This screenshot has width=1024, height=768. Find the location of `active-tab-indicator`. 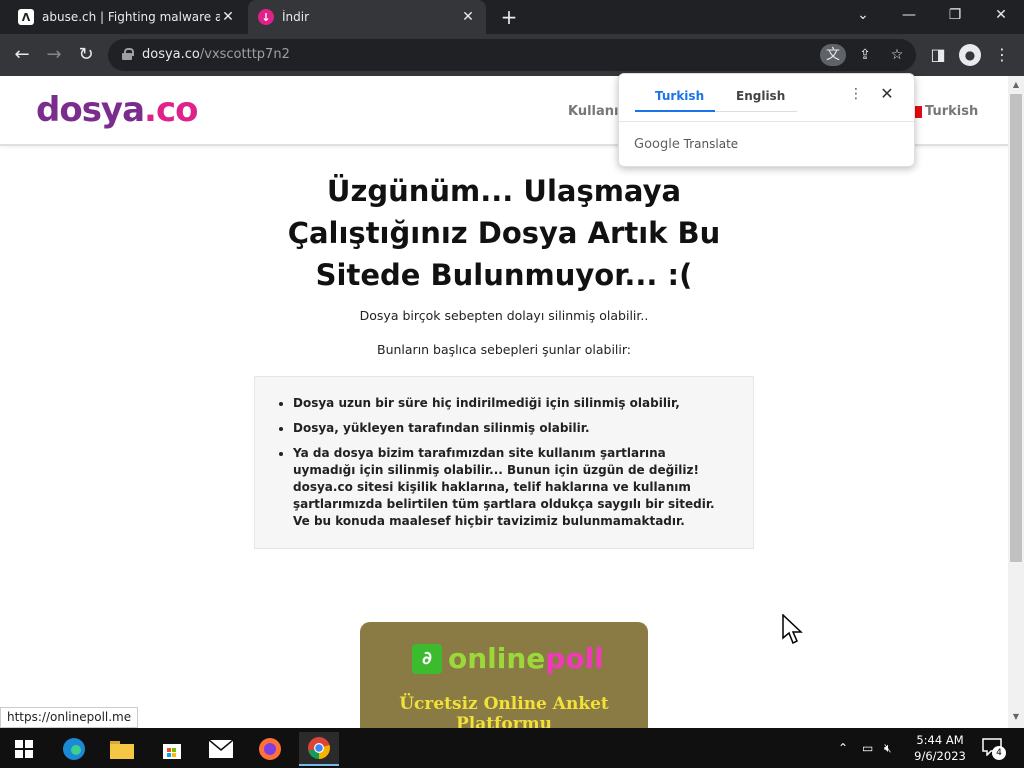

active-tab-indicator is located at coordinates (675, 111).